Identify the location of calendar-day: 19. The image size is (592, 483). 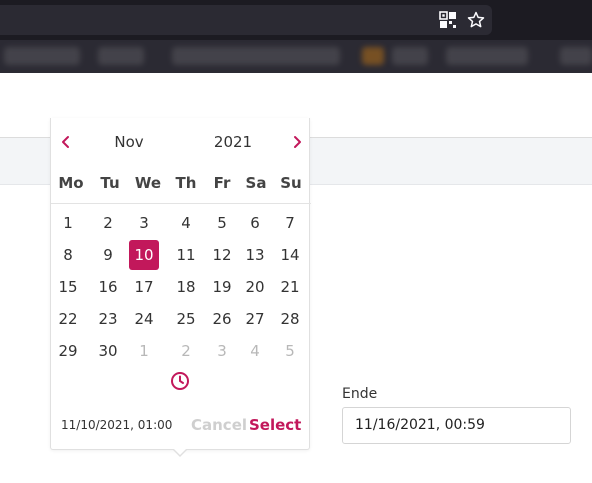
(222, 287).